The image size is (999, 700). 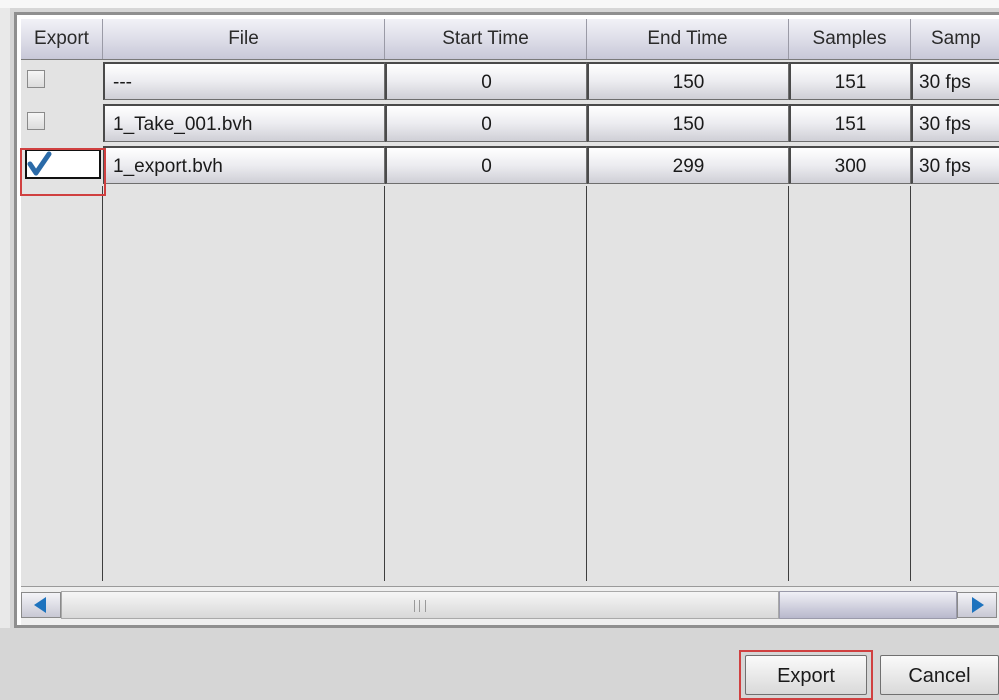 What do you see at coordinates (244, 123) in the screenshot?
I see `file-cell: 1_Take_001.bvh` at bounding box center [244, 123].